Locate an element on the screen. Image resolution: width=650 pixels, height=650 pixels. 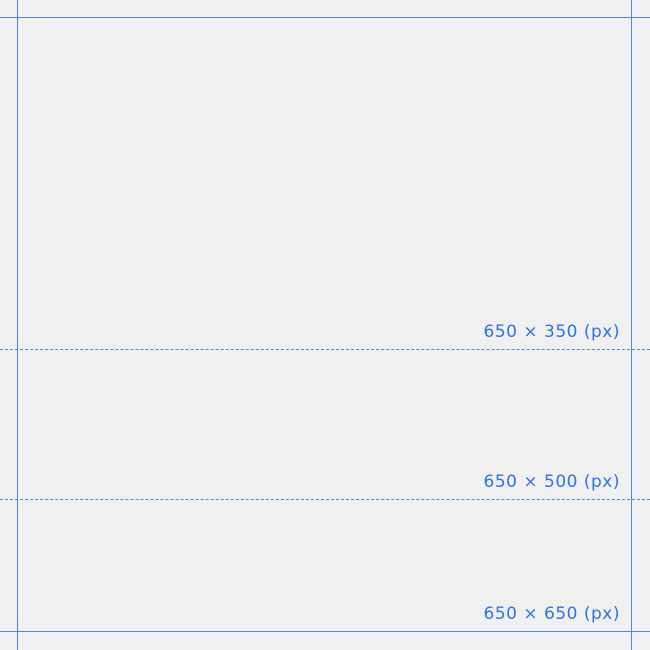
right-margin-guide is located at coordinates (631, 325).